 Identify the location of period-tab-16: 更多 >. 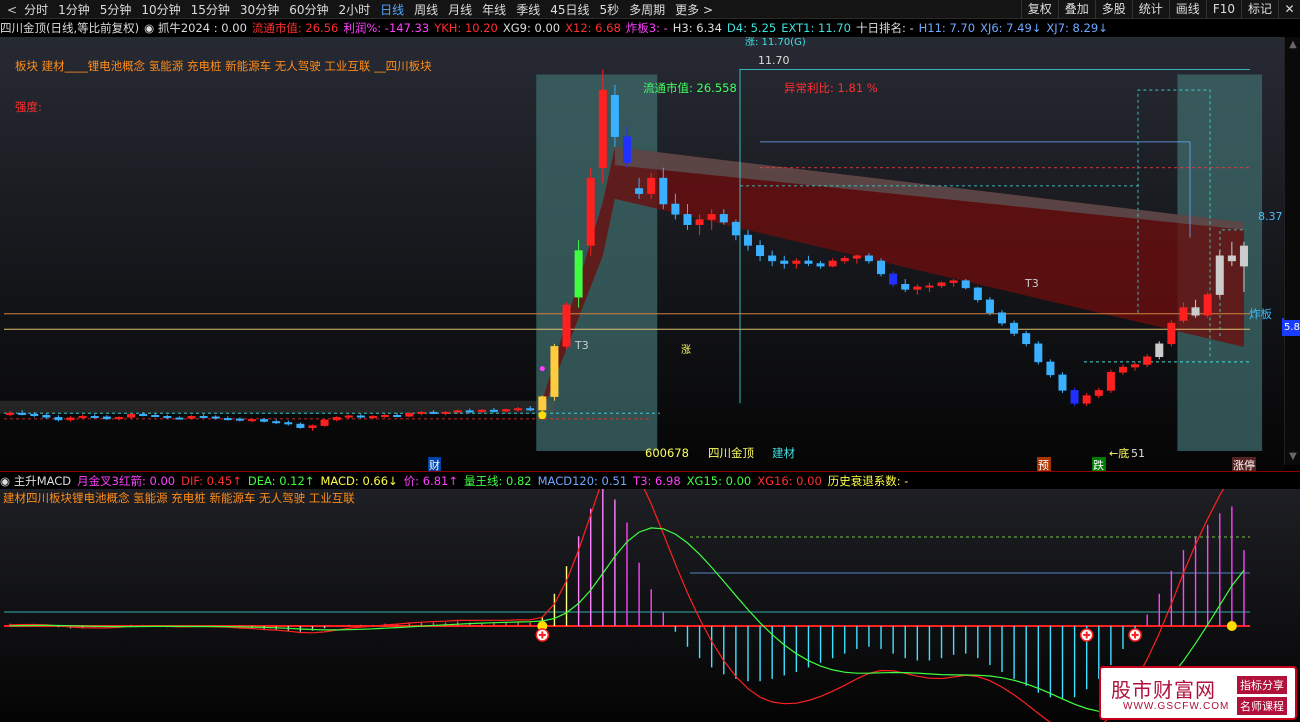
(694, 10).